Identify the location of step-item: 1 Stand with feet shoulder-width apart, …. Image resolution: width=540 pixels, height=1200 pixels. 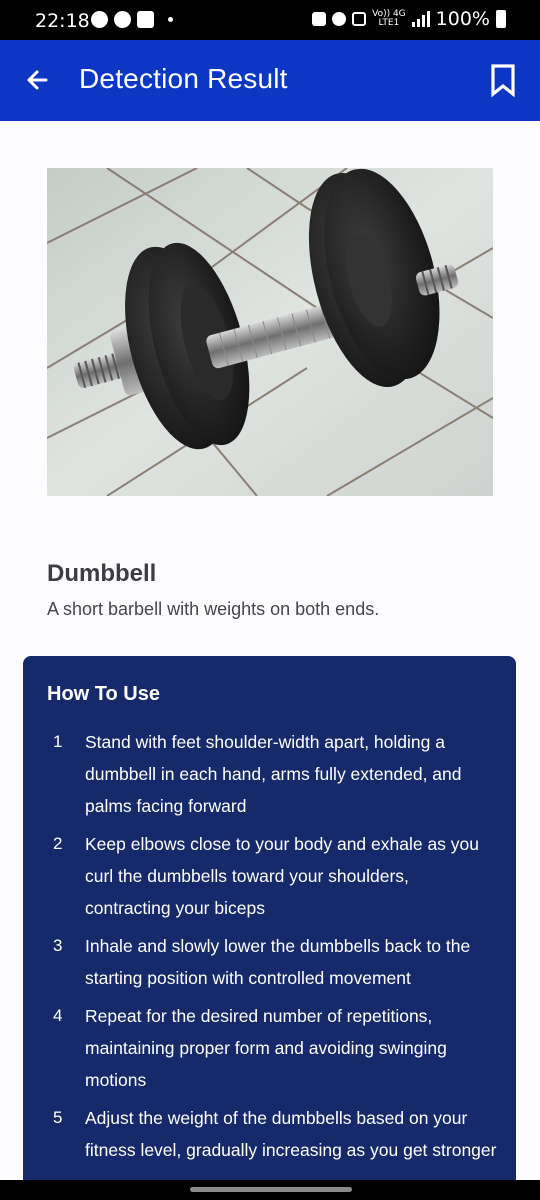
(272, 774).